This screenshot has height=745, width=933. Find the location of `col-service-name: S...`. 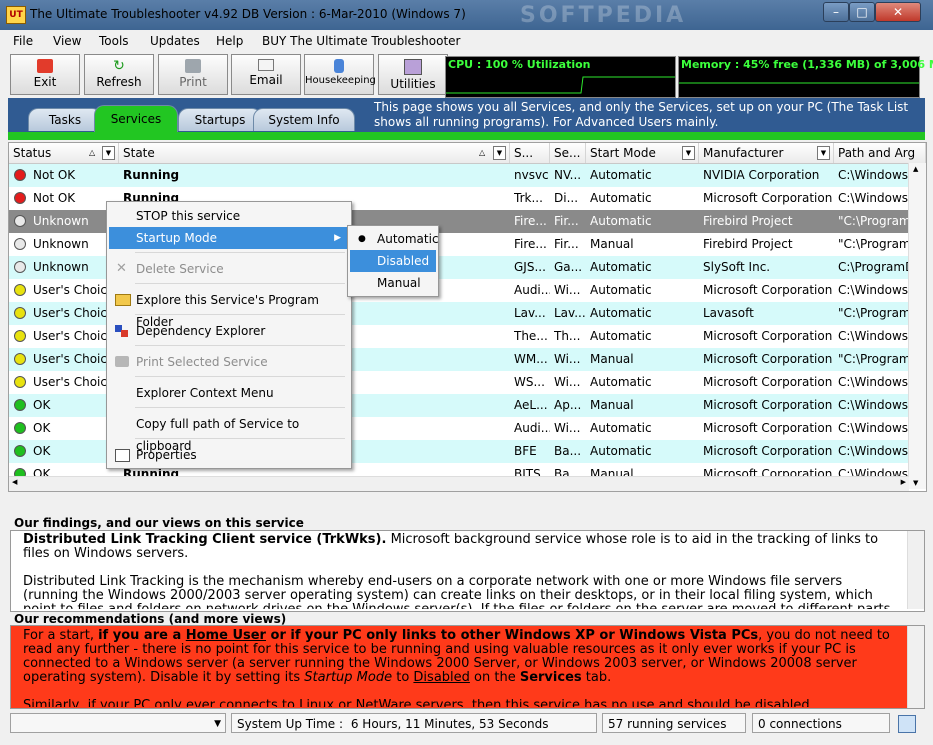

col-service-name: S... is located at coordinates (530, 153).